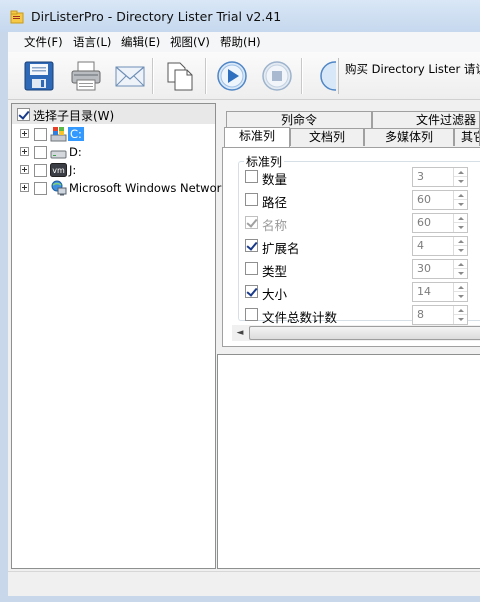 The image size is (480, 602). What do you see at coordinates (39, 76) in the screenshot?
I see `save-button` at bounding box center [39, 76].